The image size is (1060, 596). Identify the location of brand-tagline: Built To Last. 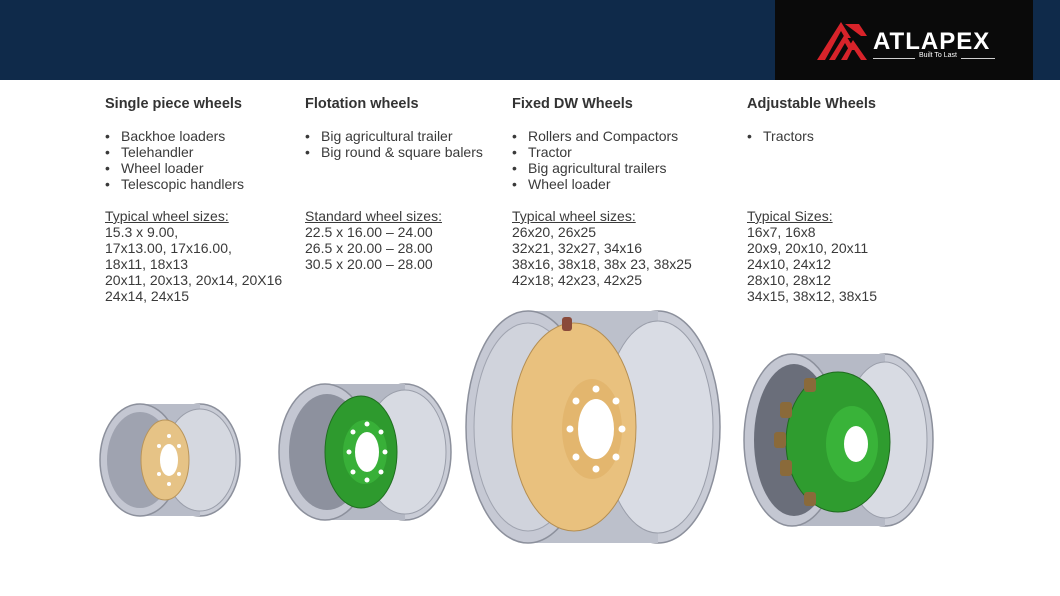
(938, 55).